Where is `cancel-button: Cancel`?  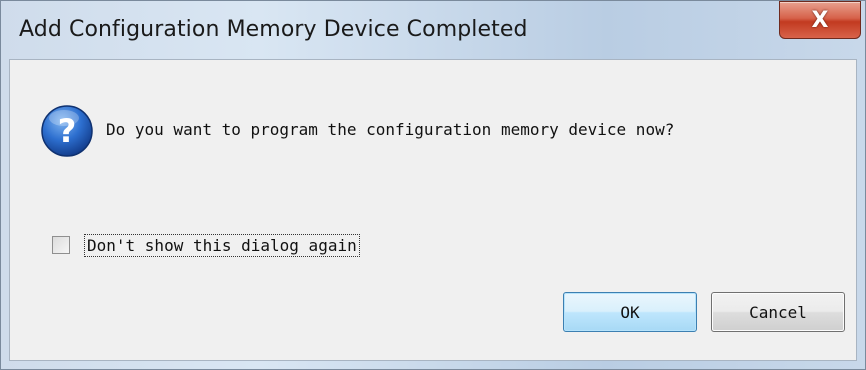 cancel-button: Cancel is located at coordinates (778, 312).